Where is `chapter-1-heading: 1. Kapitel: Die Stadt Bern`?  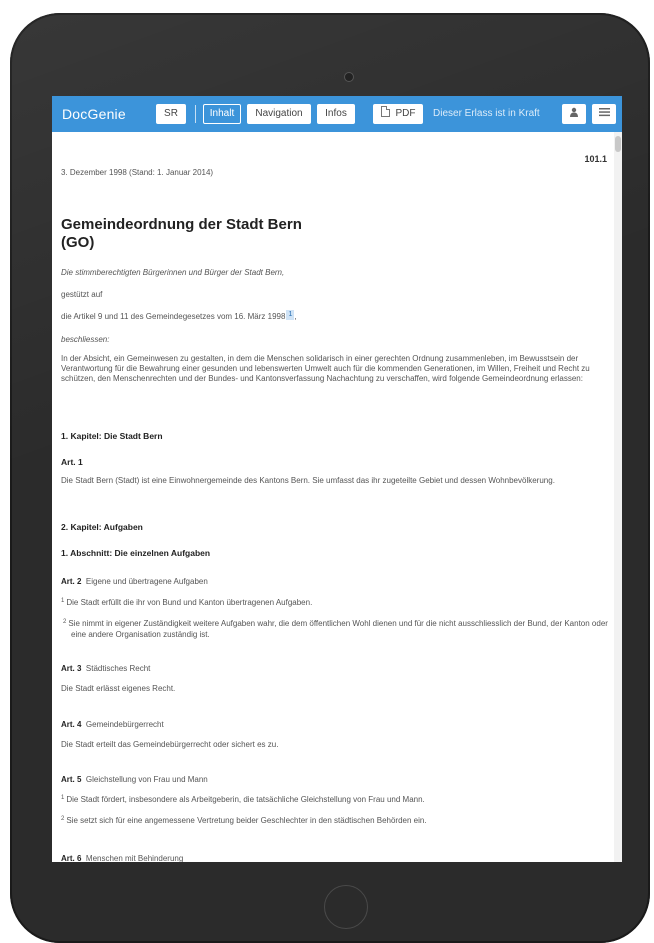 chapter-1-heading: 1. Kapitel: Die Stadt Bern is located at coordinates (112, 436).